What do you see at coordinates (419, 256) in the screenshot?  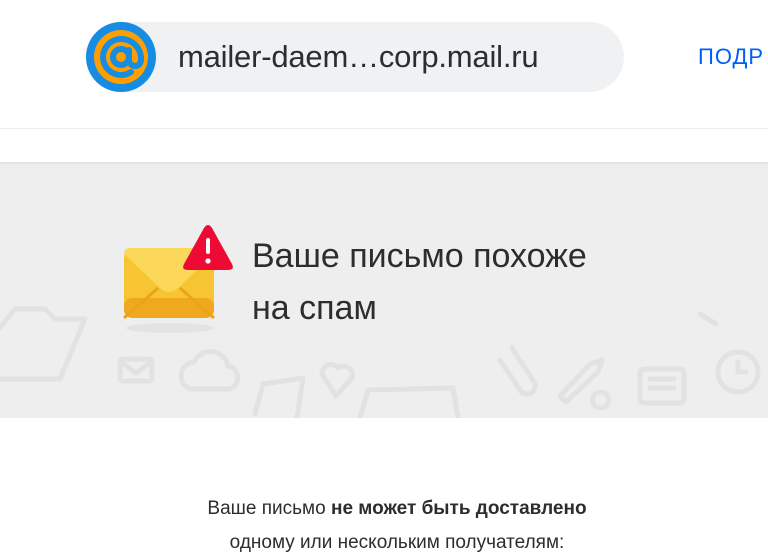 I see `spam-warning-title-line1: Ваше письмо похоже` at bounding box center [419, 256].